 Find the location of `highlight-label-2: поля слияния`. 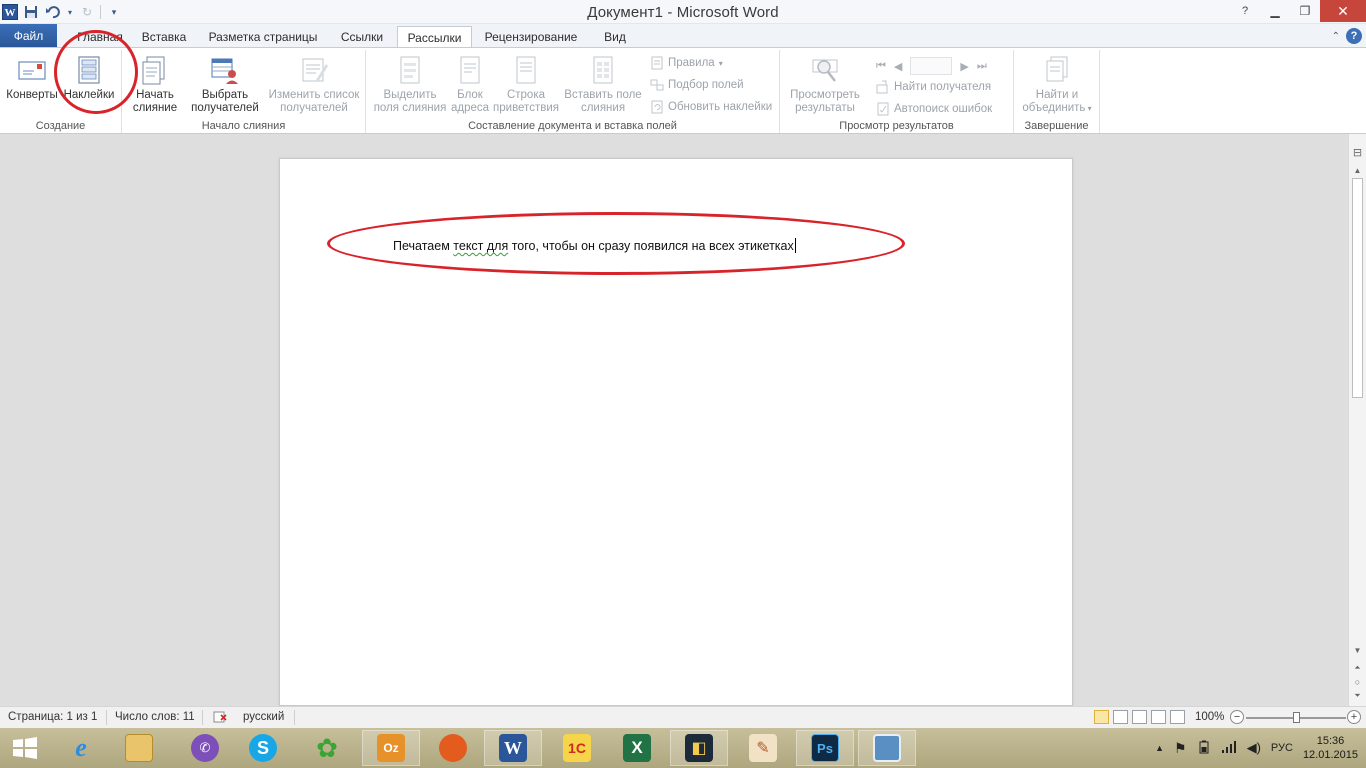

highlight-label-2: поля слияния is located at coordinates (410, 108).